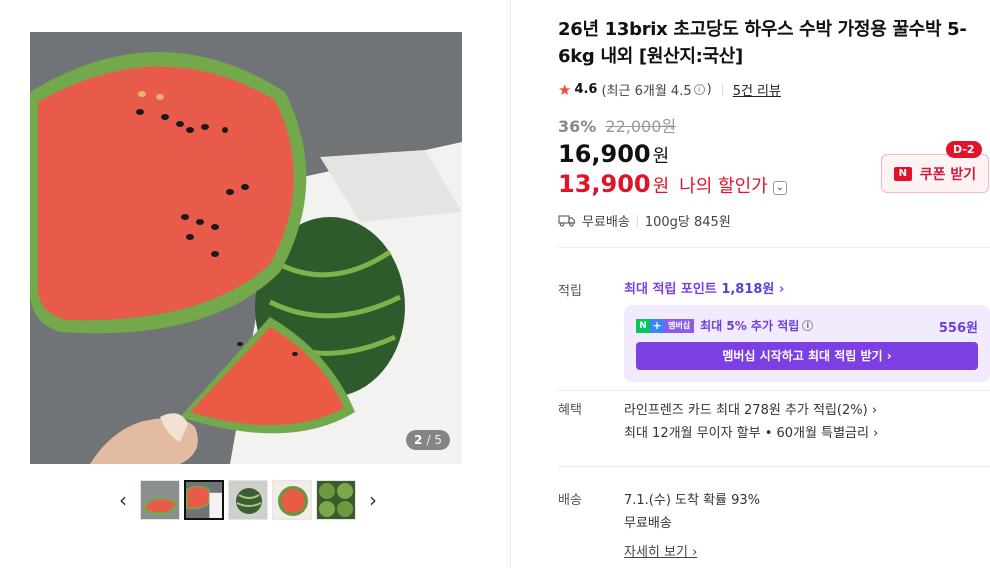 Image resolution: width=990 pixels, height=568 pixels. Describe the element at coordinates (958, 328) in the screenshot. I see `membership-amount: 556원` at that location.